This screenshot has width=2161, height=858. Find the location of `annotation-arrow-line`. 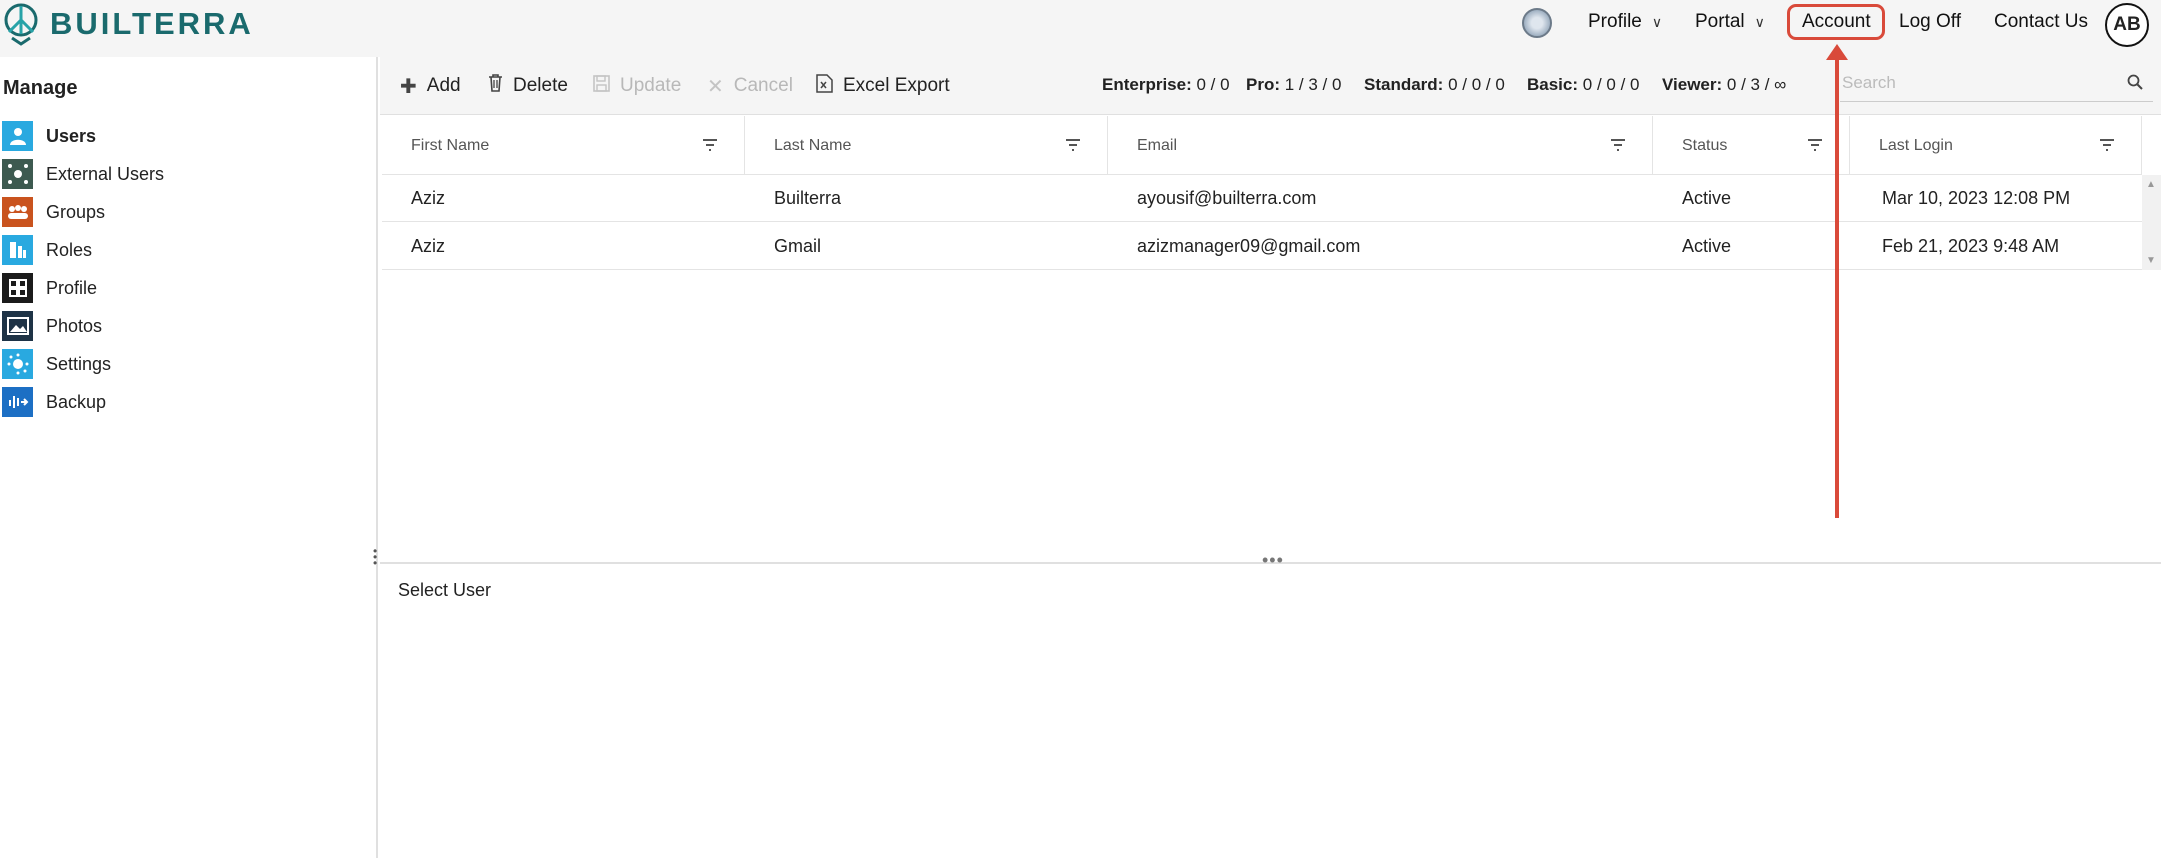

annotation-arrow-line is located at coordinates (1837, 288).